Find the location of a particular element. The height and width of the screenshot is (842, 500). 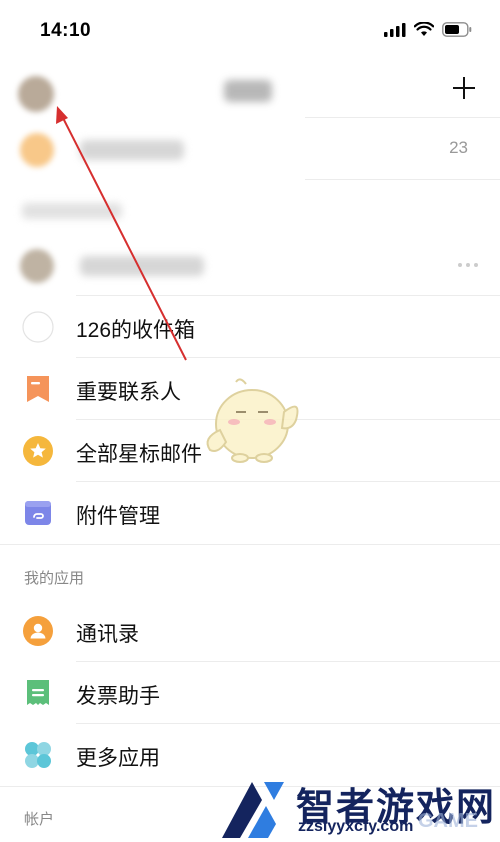

status-bar: 14:10 is located at coordinates (250, 30).